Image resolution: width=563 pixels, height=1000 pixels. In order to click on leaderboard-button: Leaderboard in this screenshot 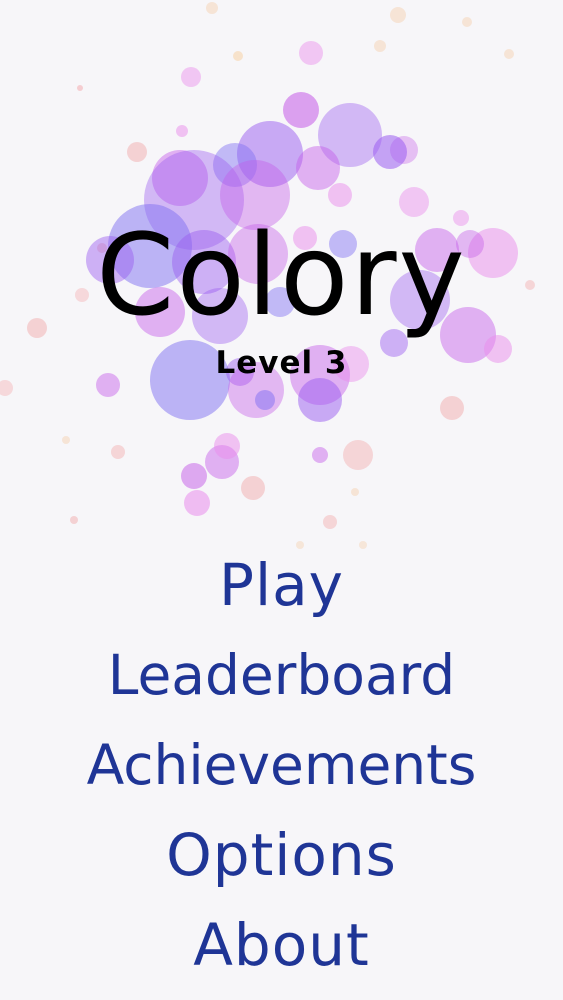, I will do `click(281, 675)`.